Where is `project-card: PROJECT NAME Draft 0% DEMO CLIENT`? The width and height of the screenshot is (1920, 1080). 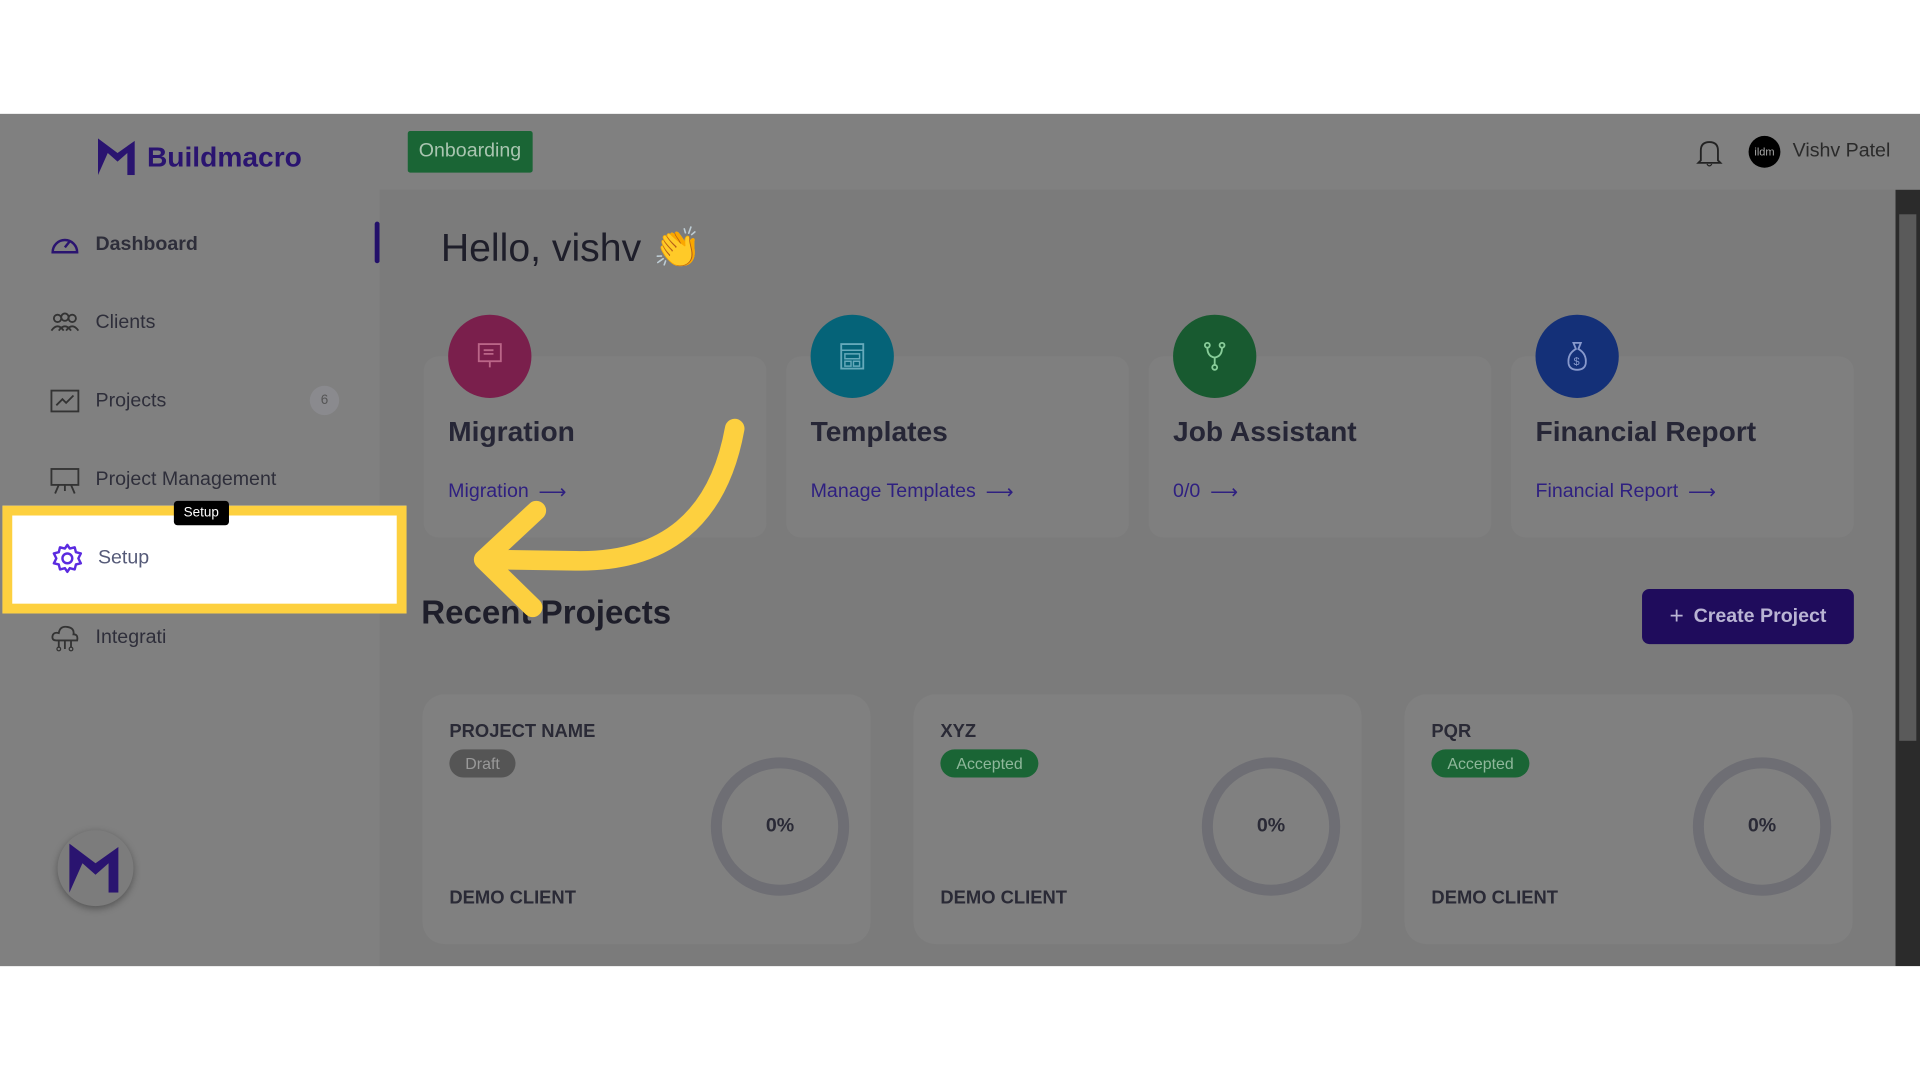 project-card: PROJECT NAME Draft 0% DEMO CLIENT is located at coordinates (646, 819).